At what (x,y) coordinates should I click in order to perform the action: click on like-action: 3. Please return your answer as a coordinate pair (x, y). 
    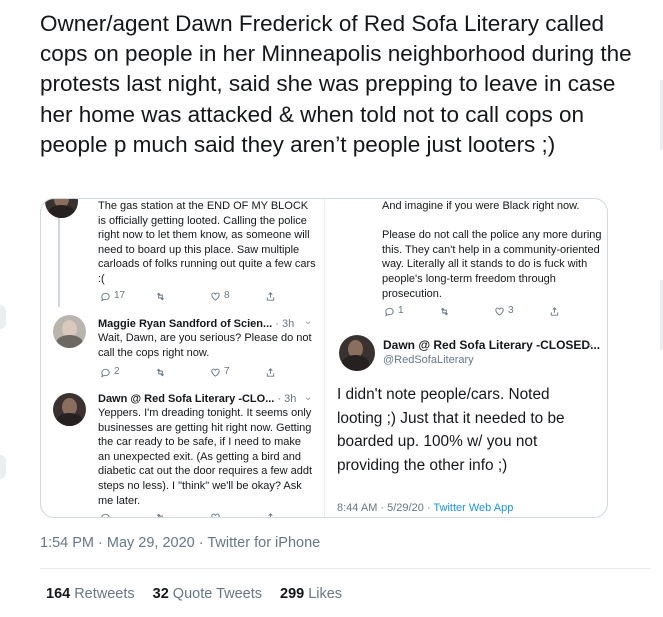
    Looking at the image, I should click on (521, 311).